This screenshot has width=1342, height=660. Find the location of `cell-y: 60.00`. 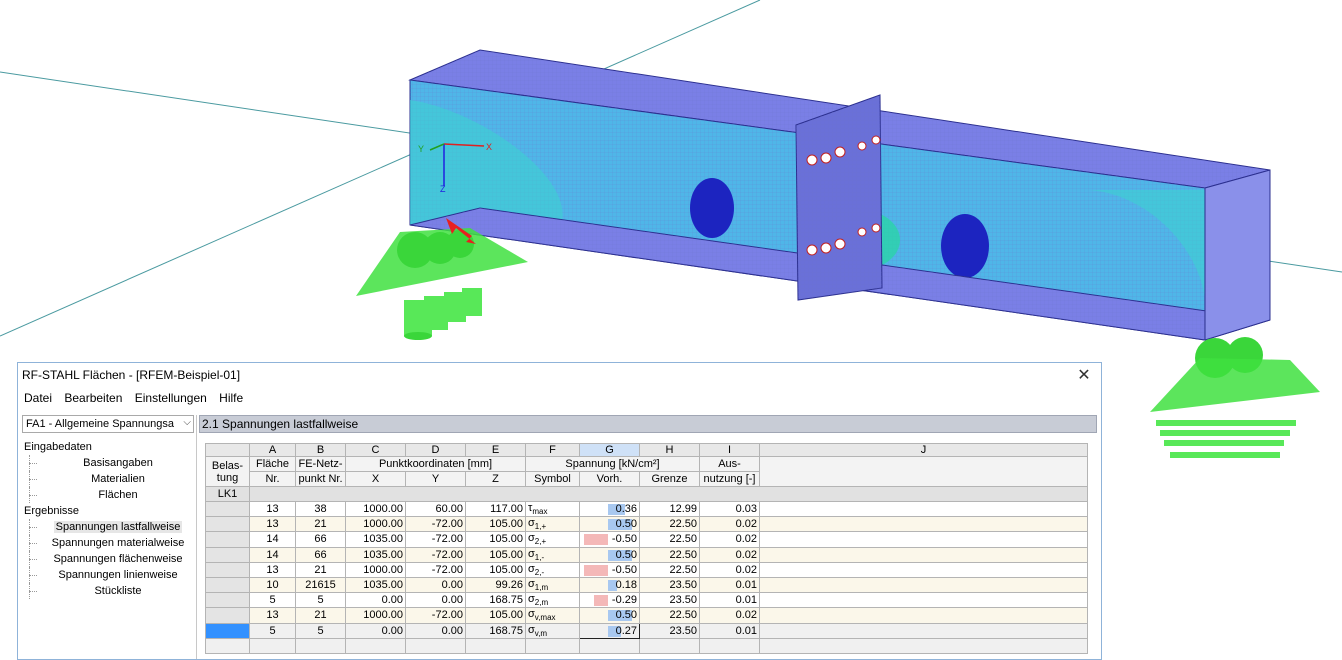

cell-y: 60.00 is located at coordinates (436, 509).